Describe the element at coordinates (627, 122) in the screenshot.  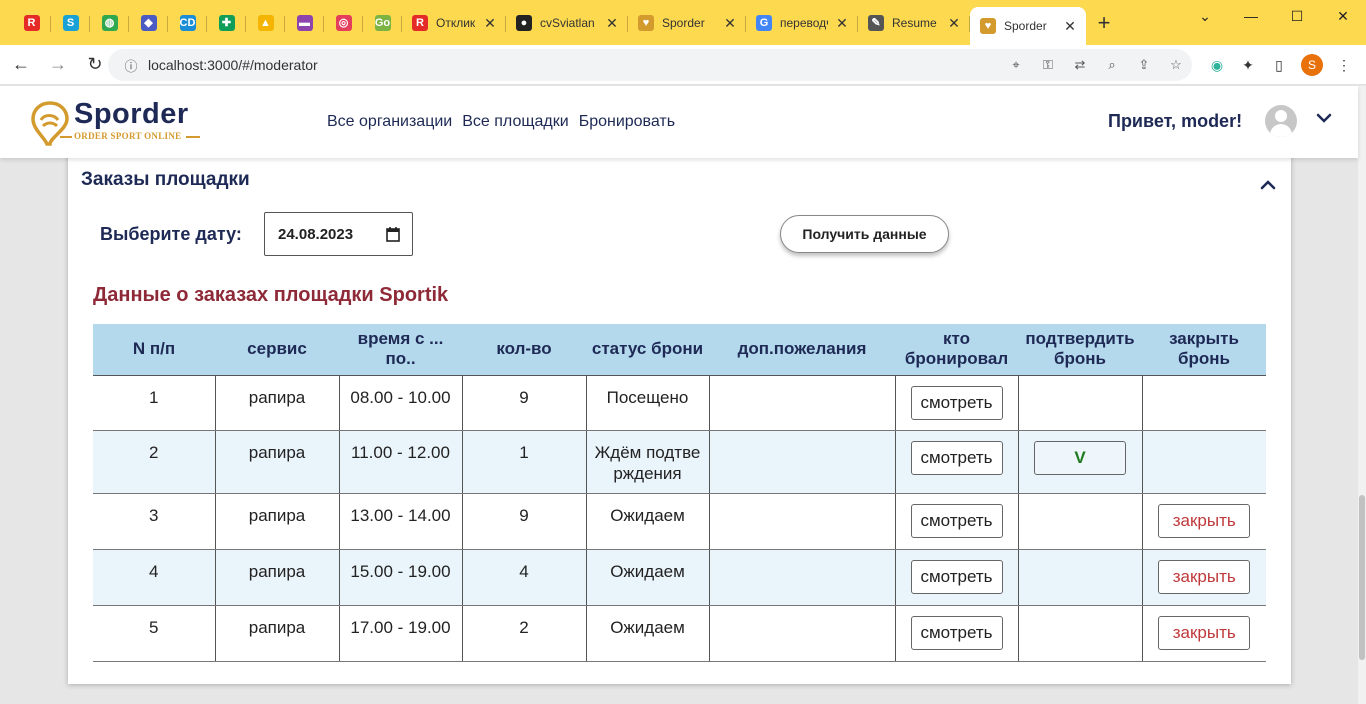
I see `nav-book: Бронировать` at that location.